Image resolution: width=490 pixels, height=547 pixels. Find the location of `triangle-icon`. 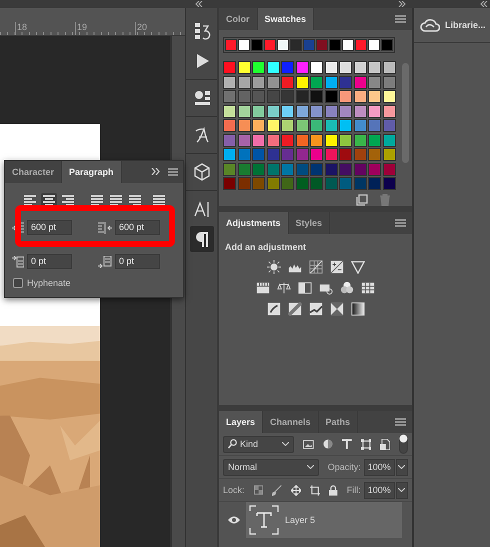

triangle-icon is located at coordinates (357, 267).